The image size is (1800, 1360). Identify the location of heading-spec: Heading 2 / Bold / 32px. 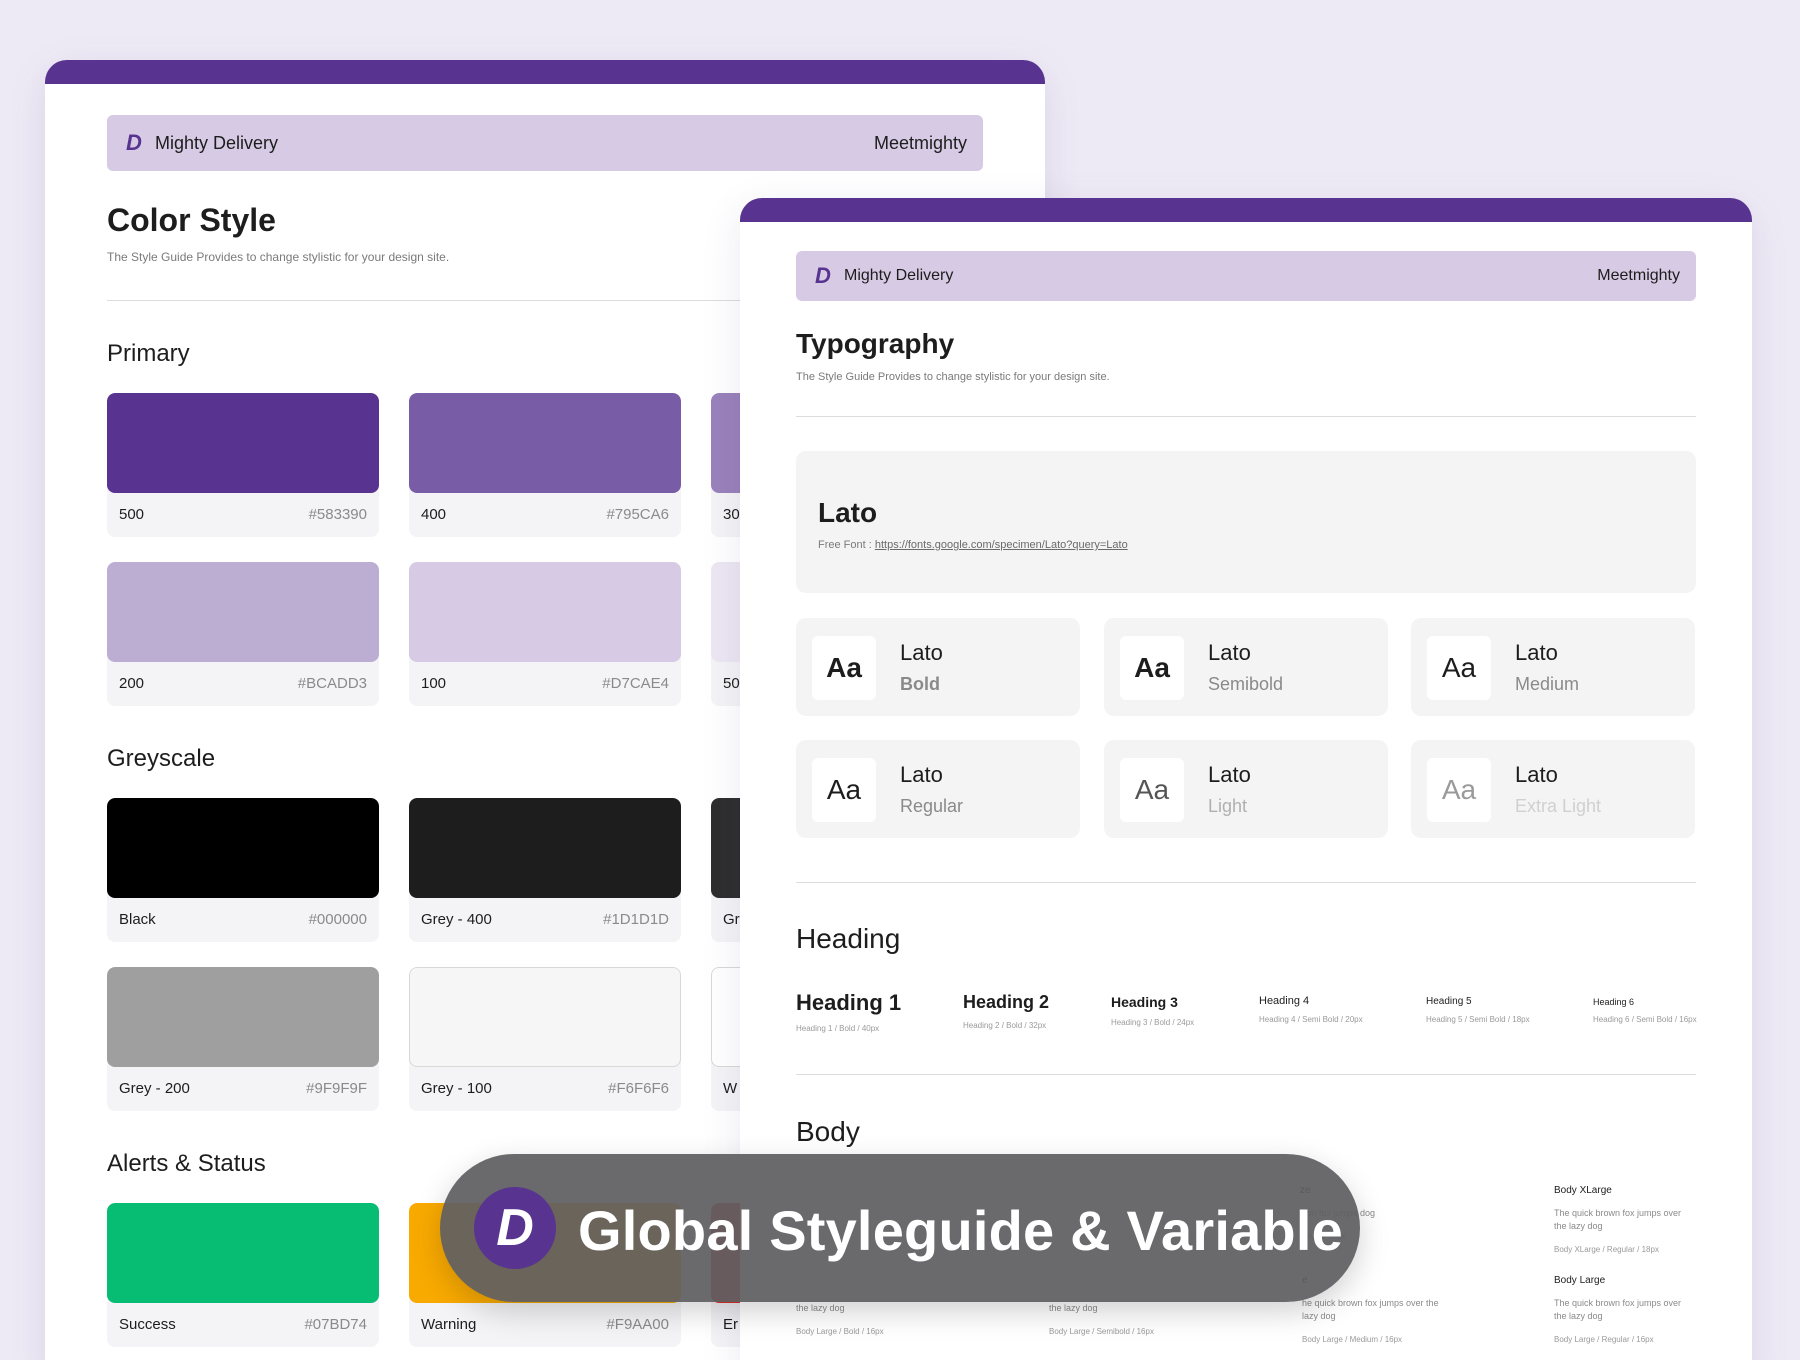
(1005, 1025).